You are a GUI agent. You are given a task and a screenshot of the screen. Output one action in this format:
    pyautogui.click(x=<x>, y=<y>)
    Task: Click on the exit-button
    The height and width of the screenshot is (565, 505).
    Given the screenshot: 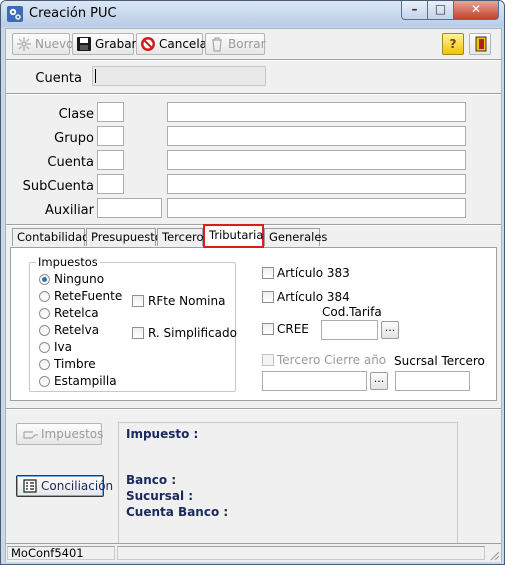 What is the action you would take?
    pyautogui.click(x=480, y=44)
    